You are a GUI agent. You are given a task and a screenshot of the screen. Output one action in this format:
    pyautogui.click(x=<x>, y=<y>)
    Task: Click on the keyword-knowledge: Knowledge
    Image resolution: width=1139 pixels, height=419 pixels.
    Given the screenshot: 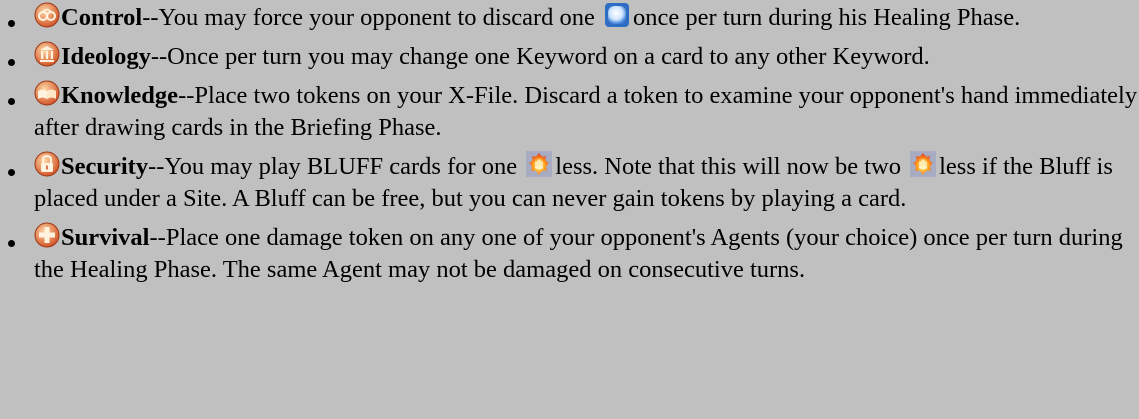 What is the action you would take?
    pyautogui.click(x=120, y=95)
    